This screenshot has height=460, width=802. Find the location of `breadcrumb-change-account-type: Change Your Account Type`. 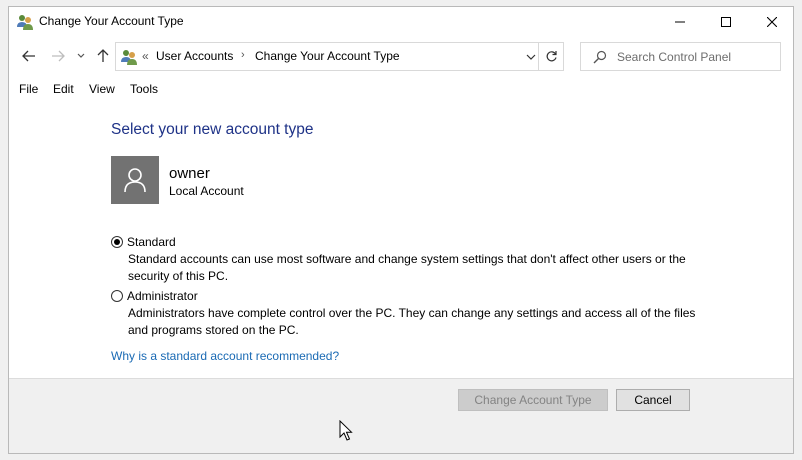

breadcrumb-change-account-type: Change Your Account Type is located at coordinates (327, 56).